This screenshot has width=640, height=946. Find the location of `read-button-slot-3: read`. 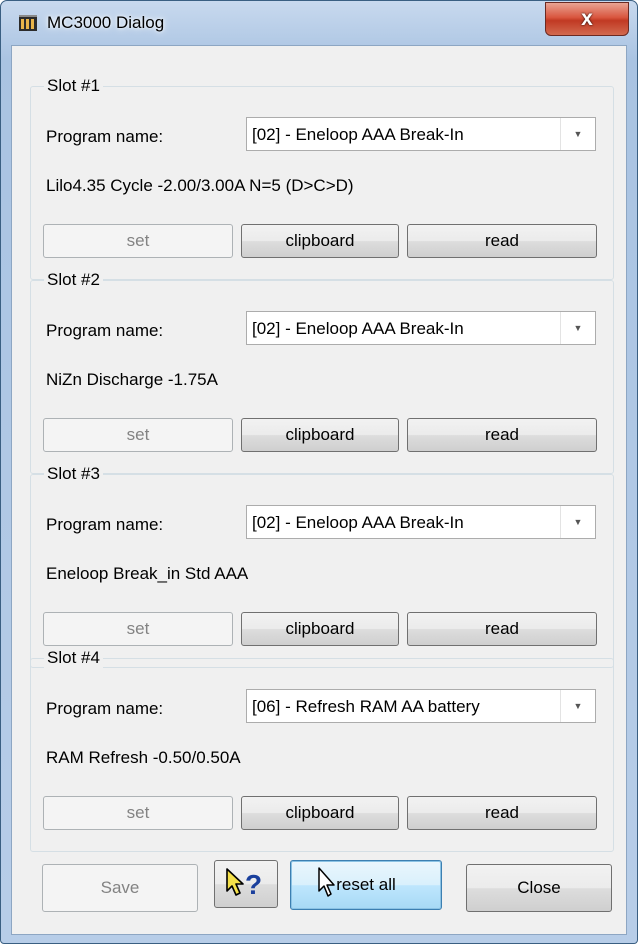

read-button-slot-3: read is located at coordinates (502, 629).